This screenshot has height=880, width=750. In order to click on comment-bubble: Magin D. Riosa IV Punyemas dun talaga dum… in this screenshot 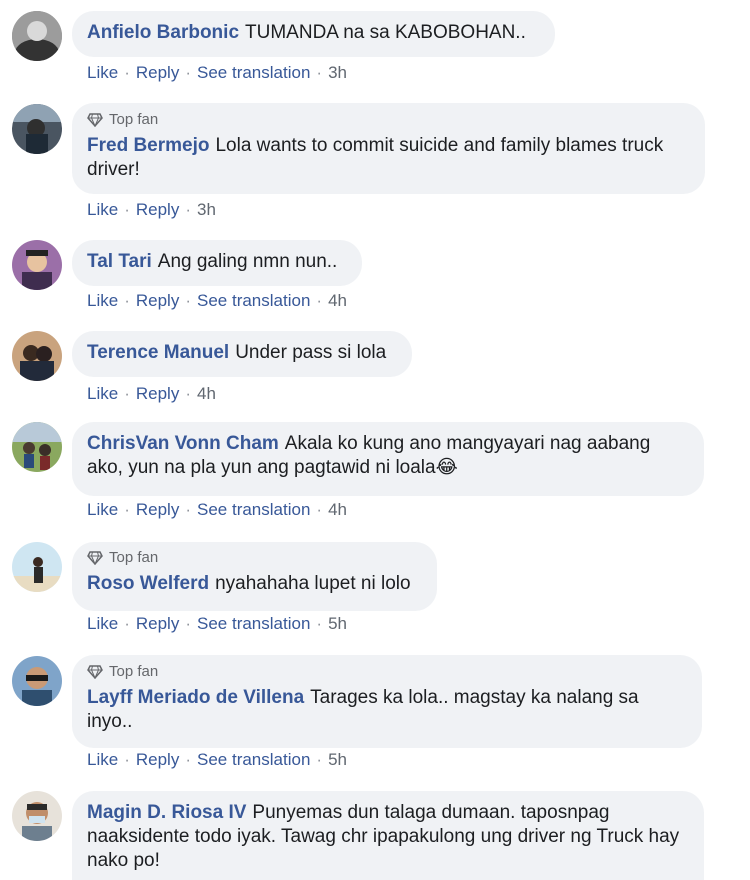, I will do `click(388, 835)`.